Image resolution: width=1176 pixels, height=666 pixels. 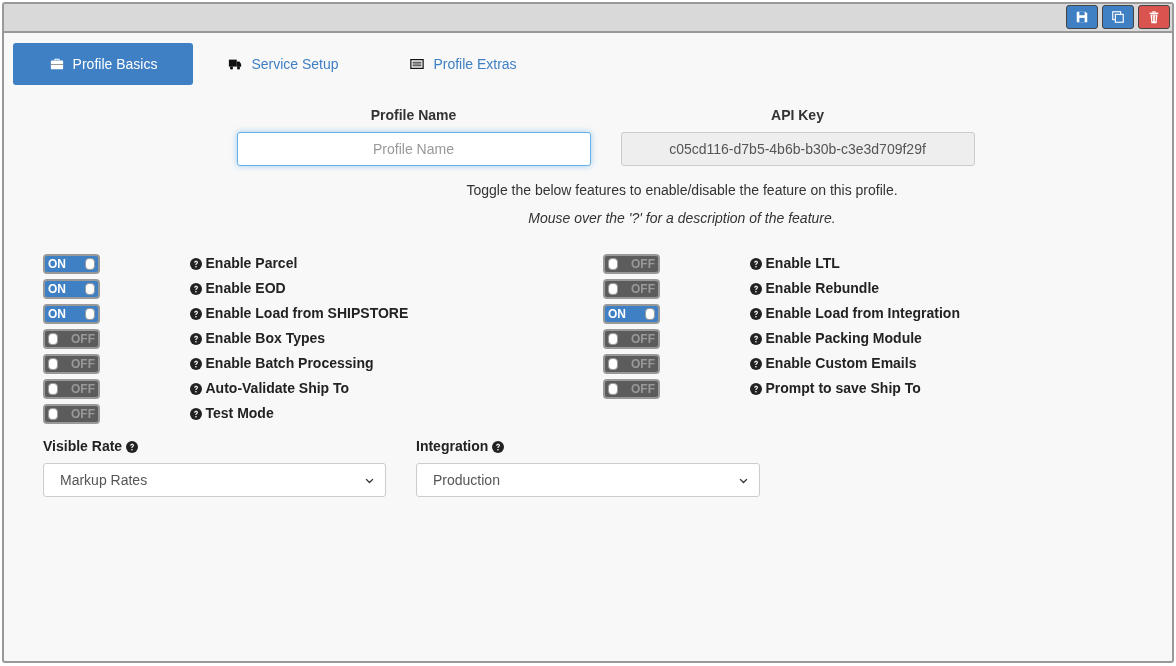 I want to click on feature-label: Enable Load from SHIPSTORE, so click(x=307, y=313).